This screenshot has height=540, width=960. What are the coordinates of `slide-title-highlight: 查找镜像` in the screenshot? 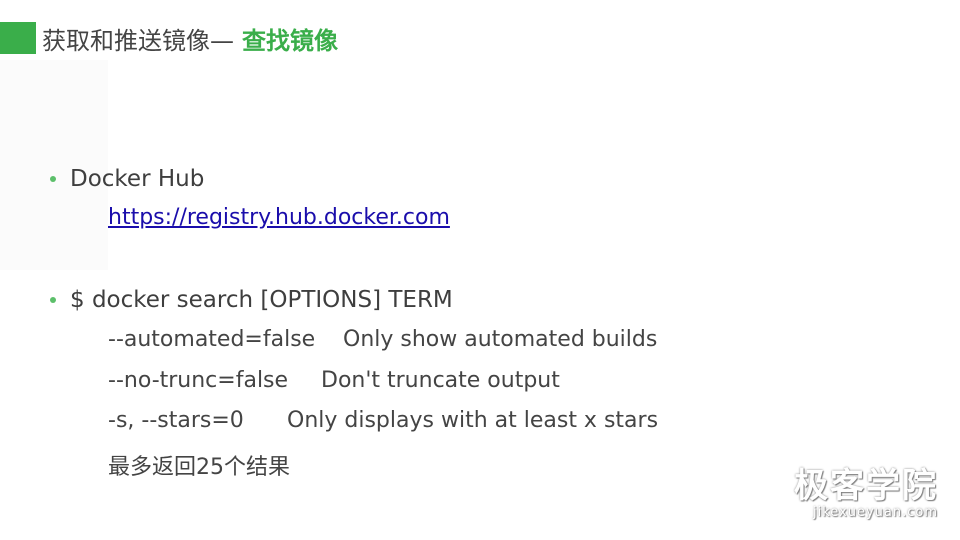 It's located at (290, 40).